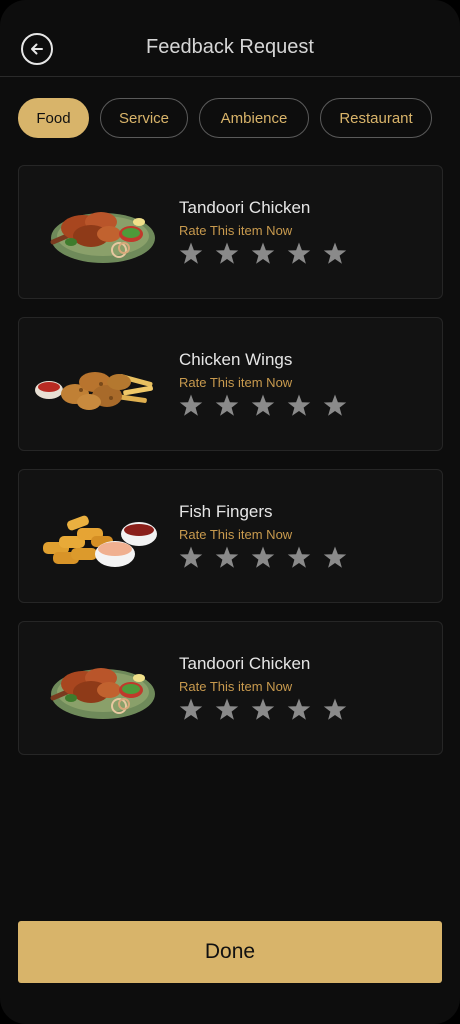 The image size is (460, 1024). What do you see at coordinates (376, 118) in the screenshot?
I see `tab-restaurant: Restaurant` at bounding box center [376, 118].